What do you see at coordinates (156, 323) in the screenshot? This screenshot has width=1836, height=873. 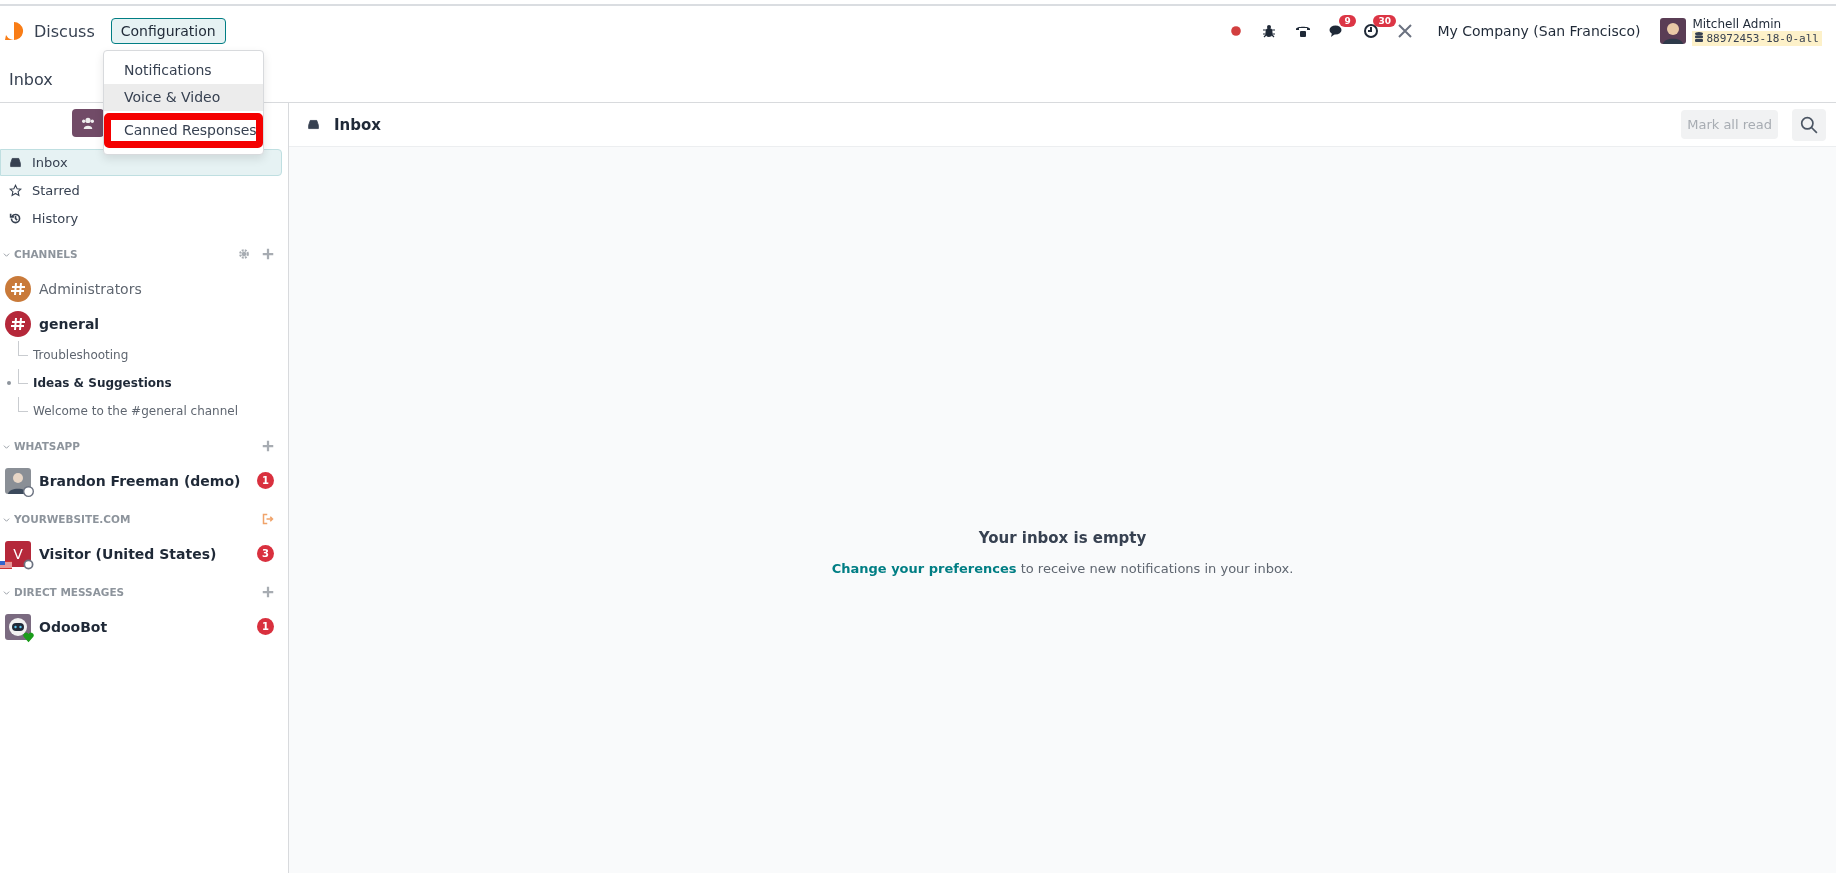 I see `conversation-name: general` at bounding box center [156, 323].